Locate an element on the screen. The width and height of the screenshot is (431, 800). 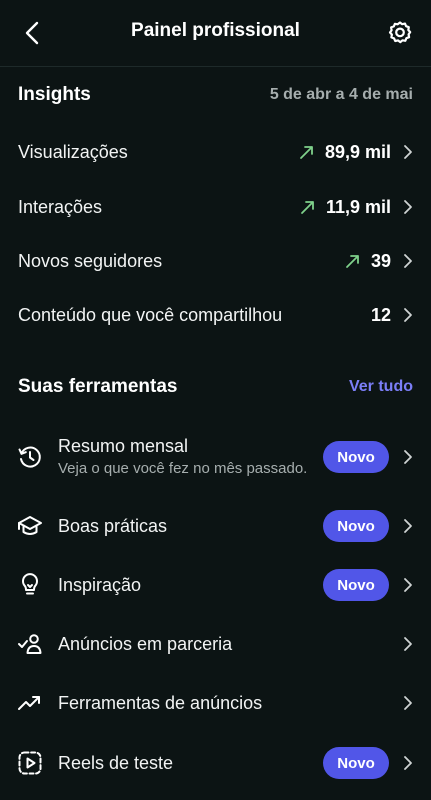
tool-name: Anúncios em parceria is located at coordinates (145, 643).